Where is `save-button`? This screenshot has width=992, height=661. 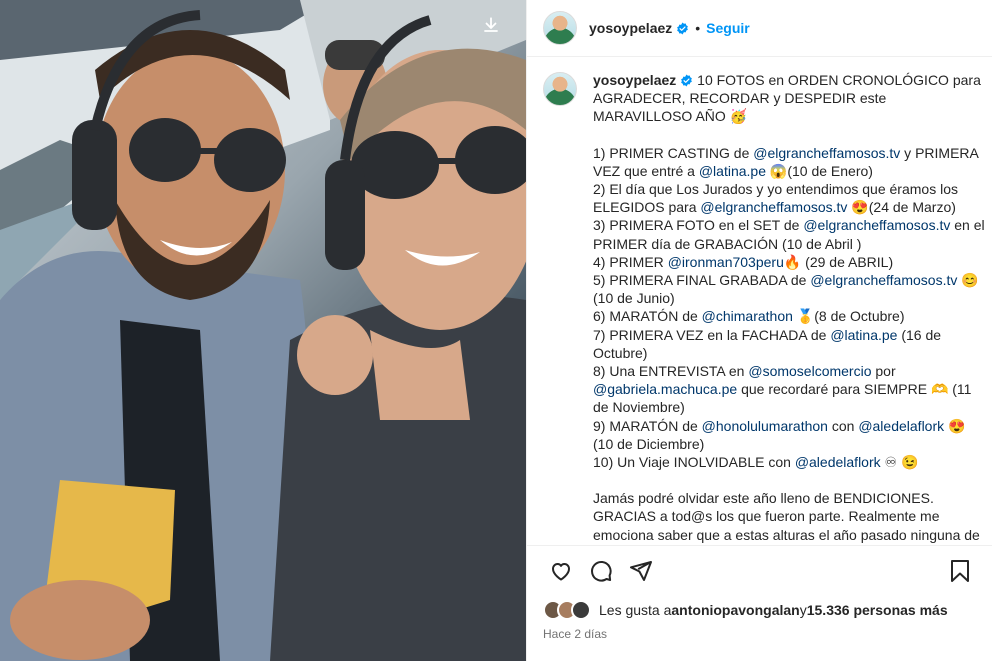
save-button is located at coordinates (960, 571).